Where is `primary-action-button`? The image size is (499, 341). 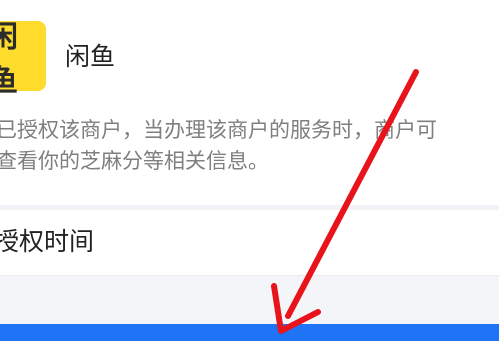 primary-action-button is located at coordinates (249, 332).